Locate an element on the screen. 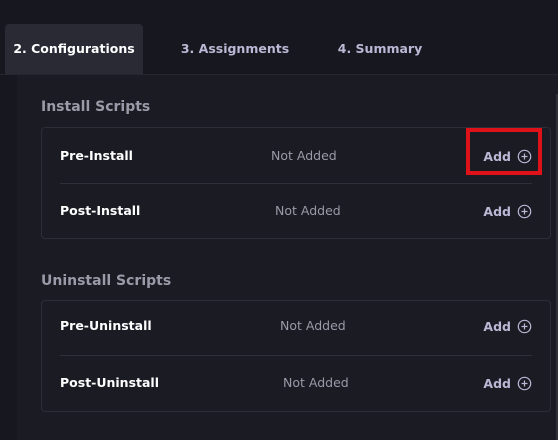  post-uninstall-add-button: Add is located at coordinates (507, 383).